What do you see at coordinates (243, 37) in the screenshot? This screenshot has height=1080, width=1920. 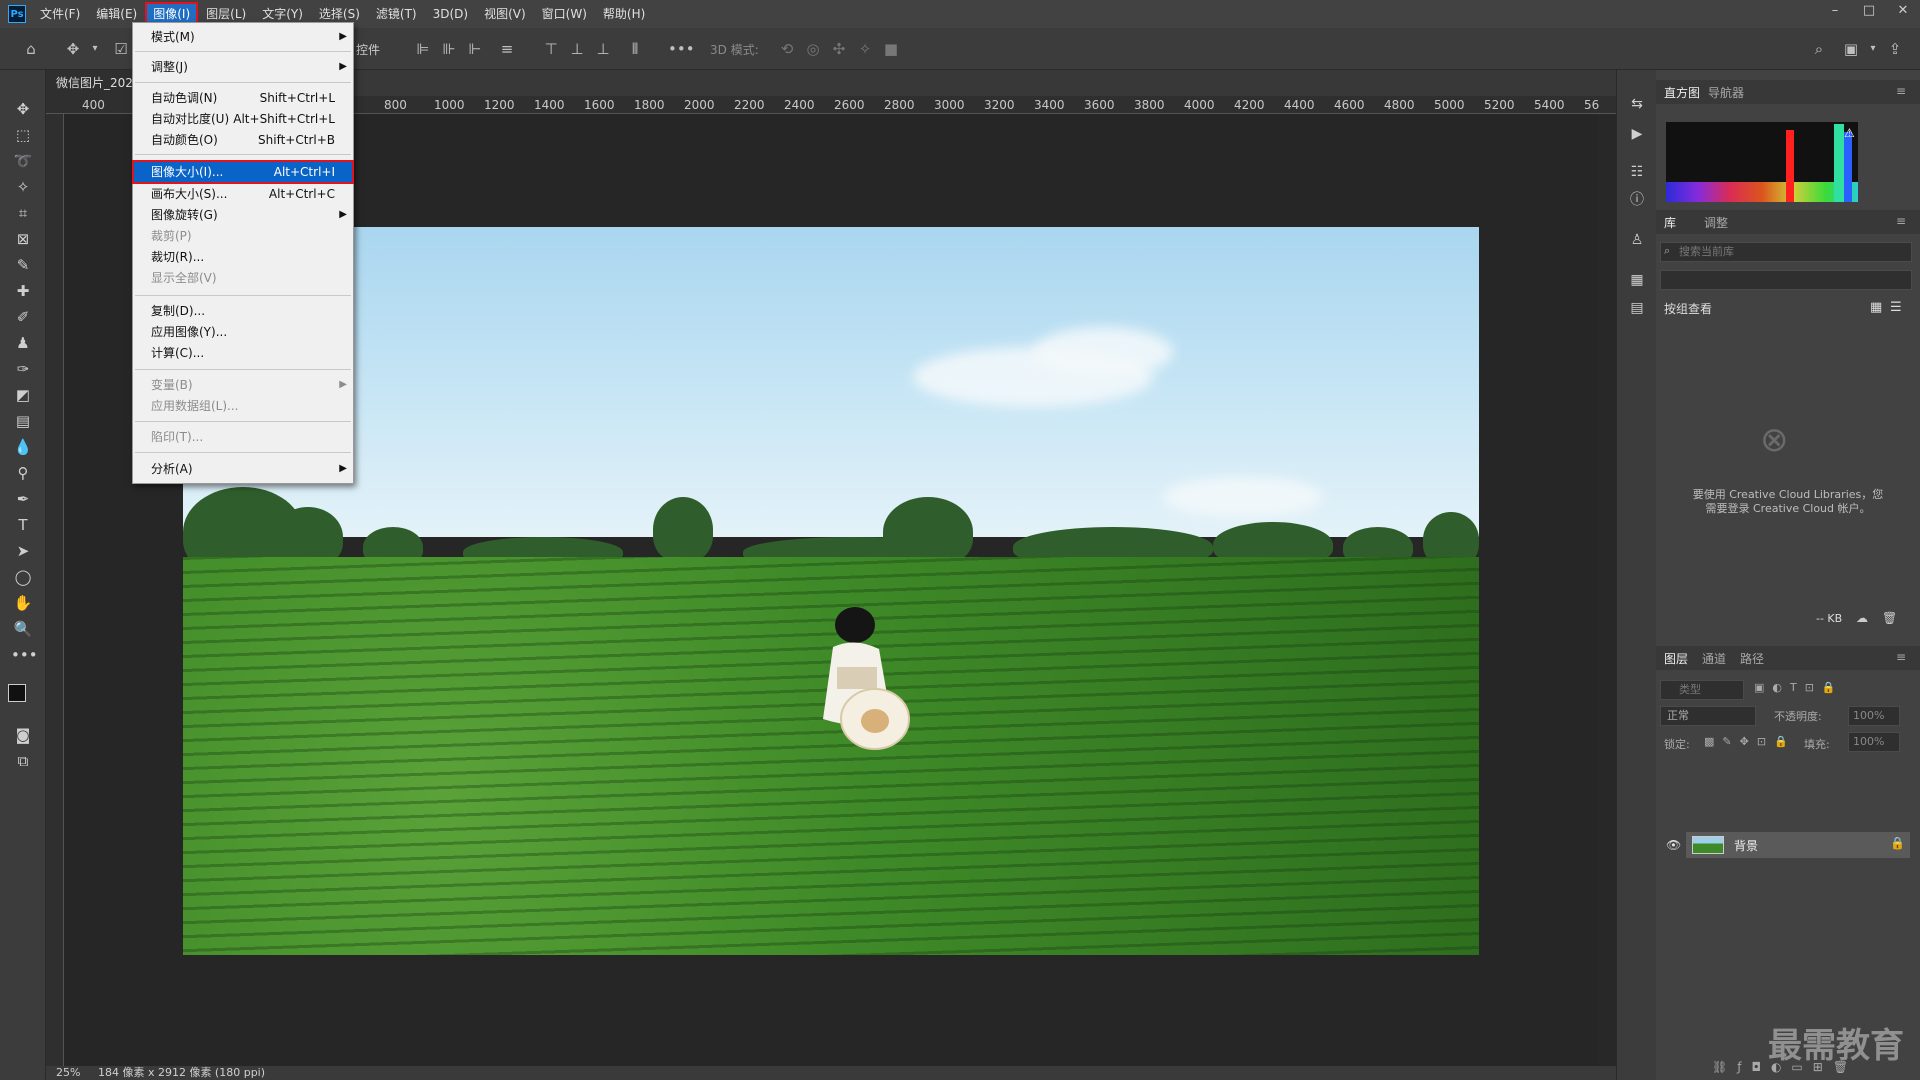 I see `menu-item-mode: 模式(M) ▶` at bounding box center [243, 37].